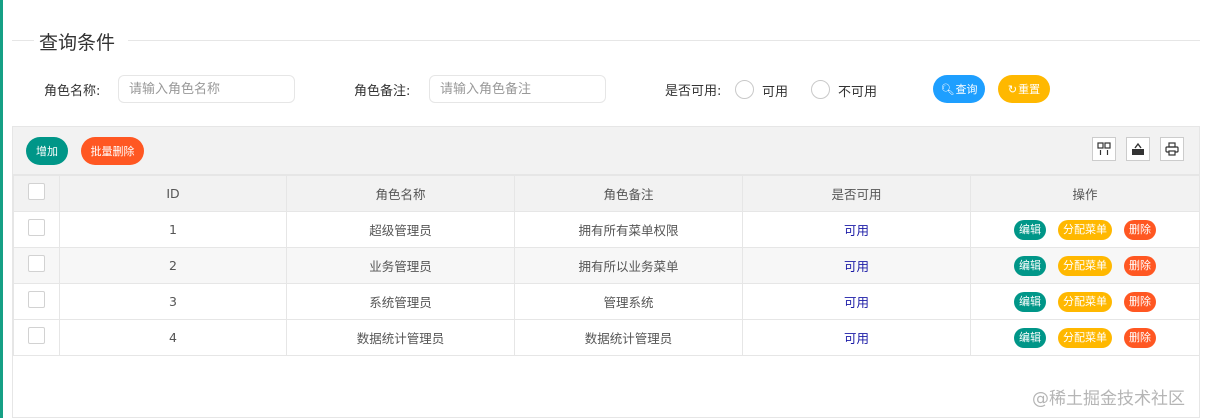  I want to click on cell-id: 3, so click(173, 301).